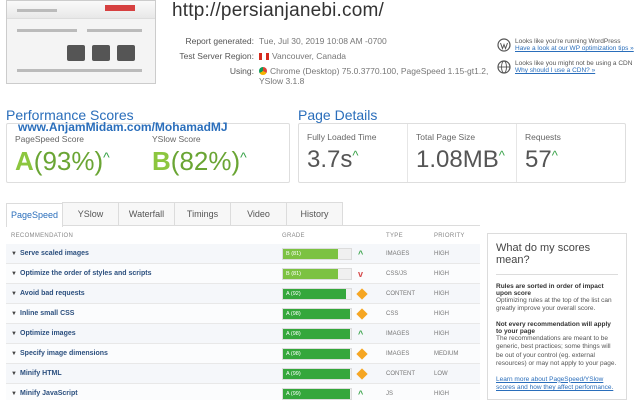  What do you see at coordinates (400, 374) in the screenshot?
I see `recommendation-type: CONTENT` at bounding box center [400, 374].